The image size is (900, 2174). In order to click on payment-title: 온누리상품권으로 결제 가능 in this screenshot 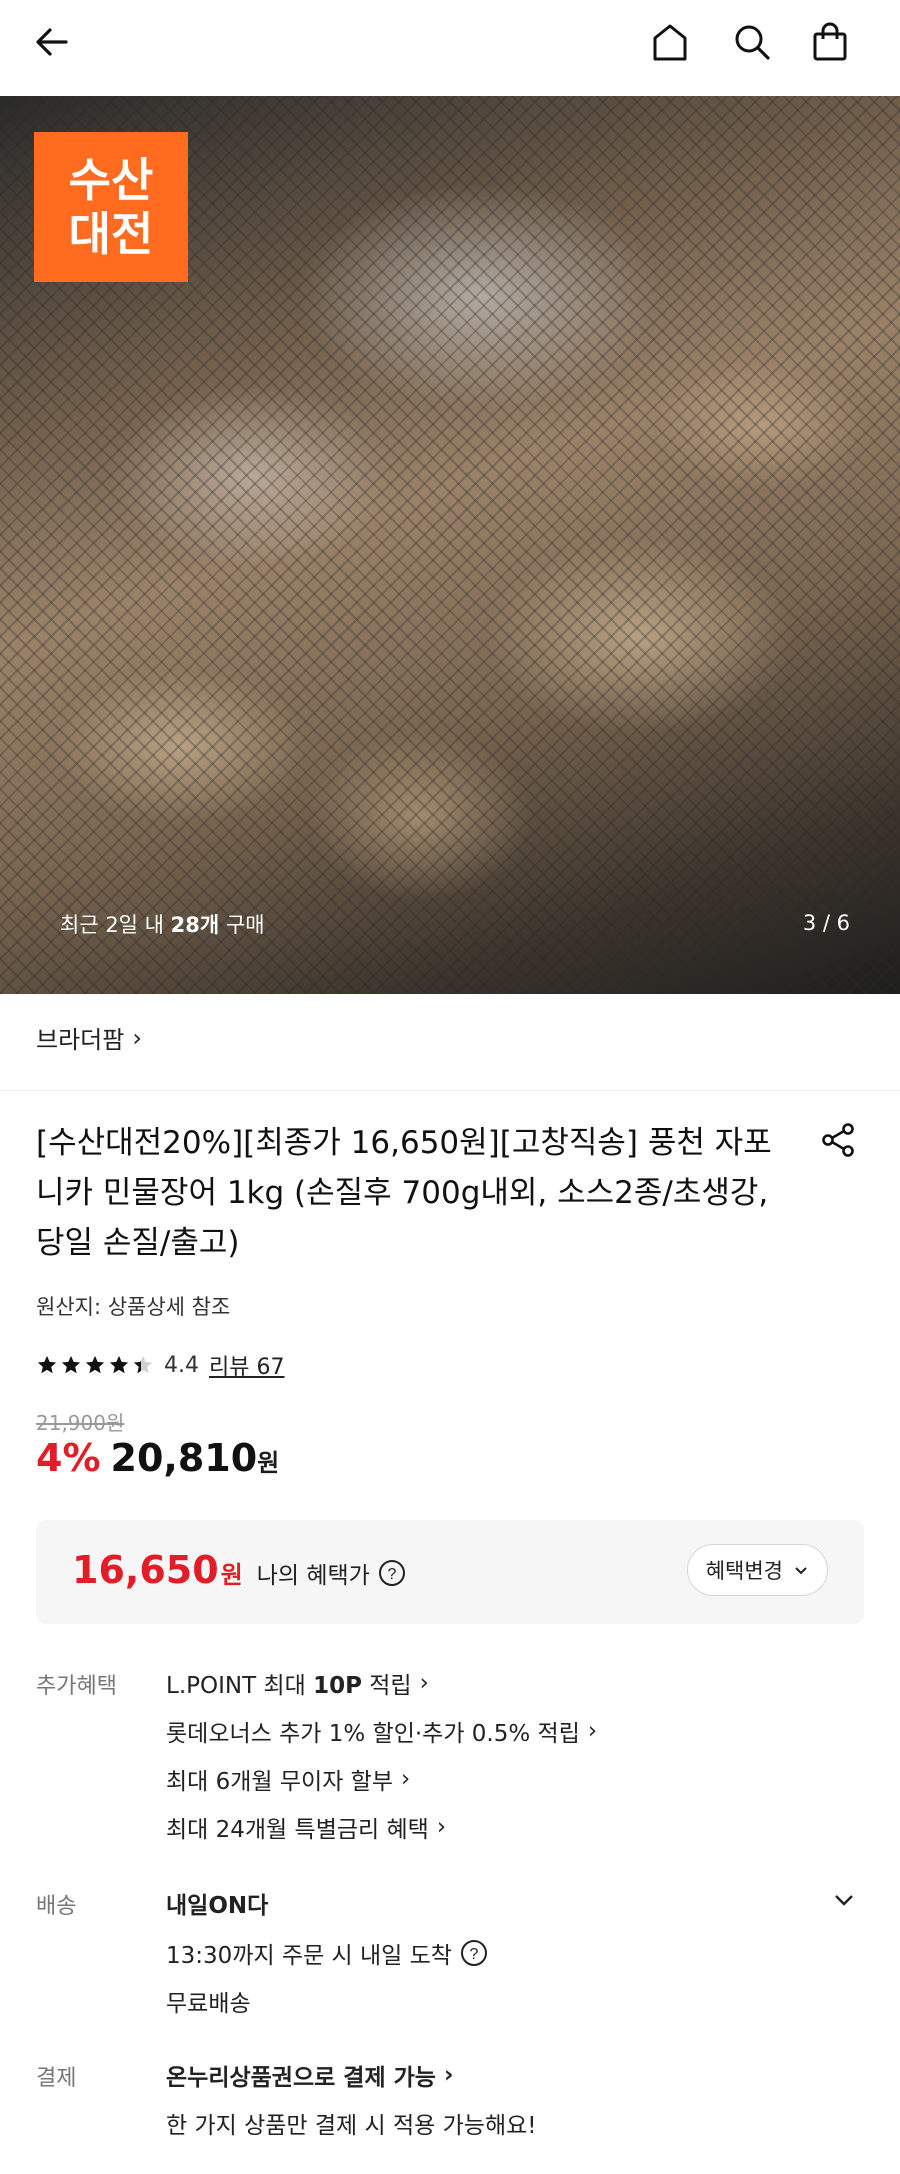, I will do `click(301, 2078)`.